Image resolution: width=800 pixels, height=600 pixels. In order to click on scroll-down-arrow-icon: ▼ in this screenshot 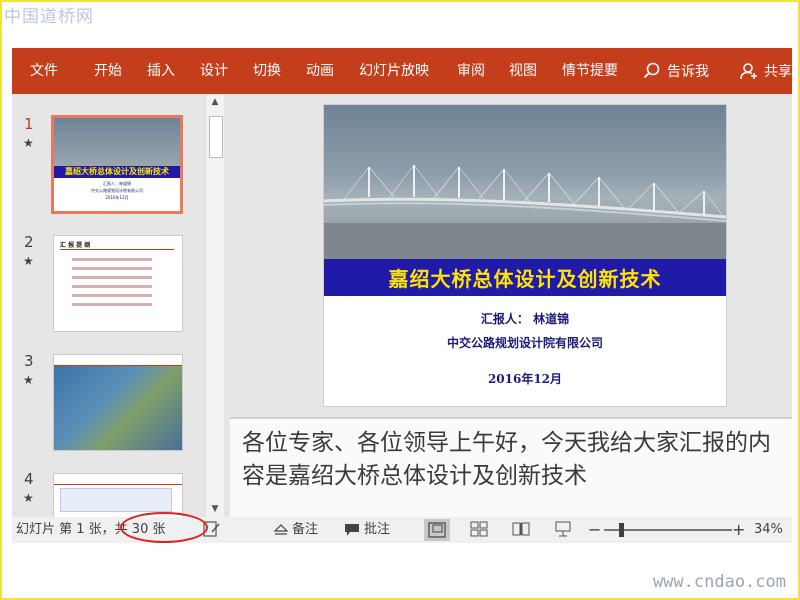, I will do `click(215, 509)`.